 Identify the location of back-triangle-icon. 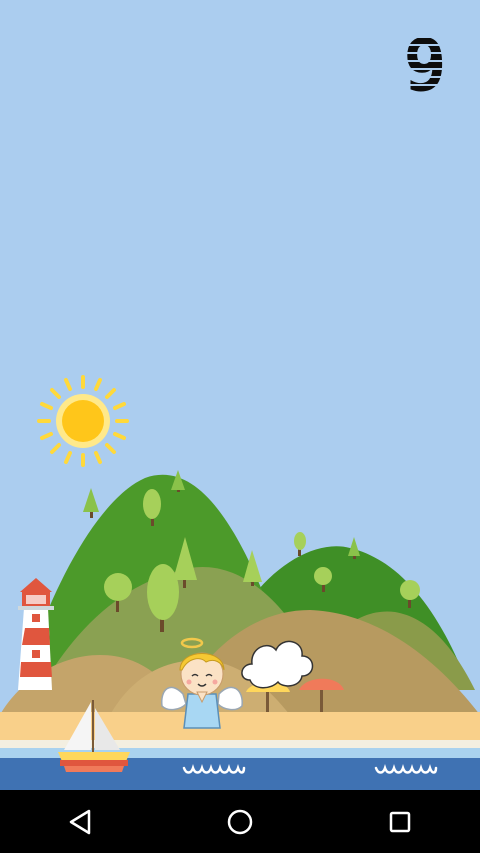
(80, 821).